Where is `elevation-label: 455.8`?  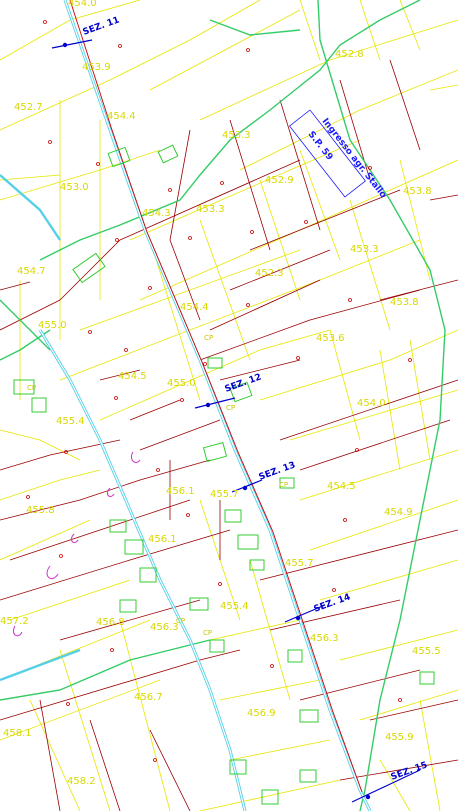 elevation-label: 455.8 is located at coordinates (40, 510).